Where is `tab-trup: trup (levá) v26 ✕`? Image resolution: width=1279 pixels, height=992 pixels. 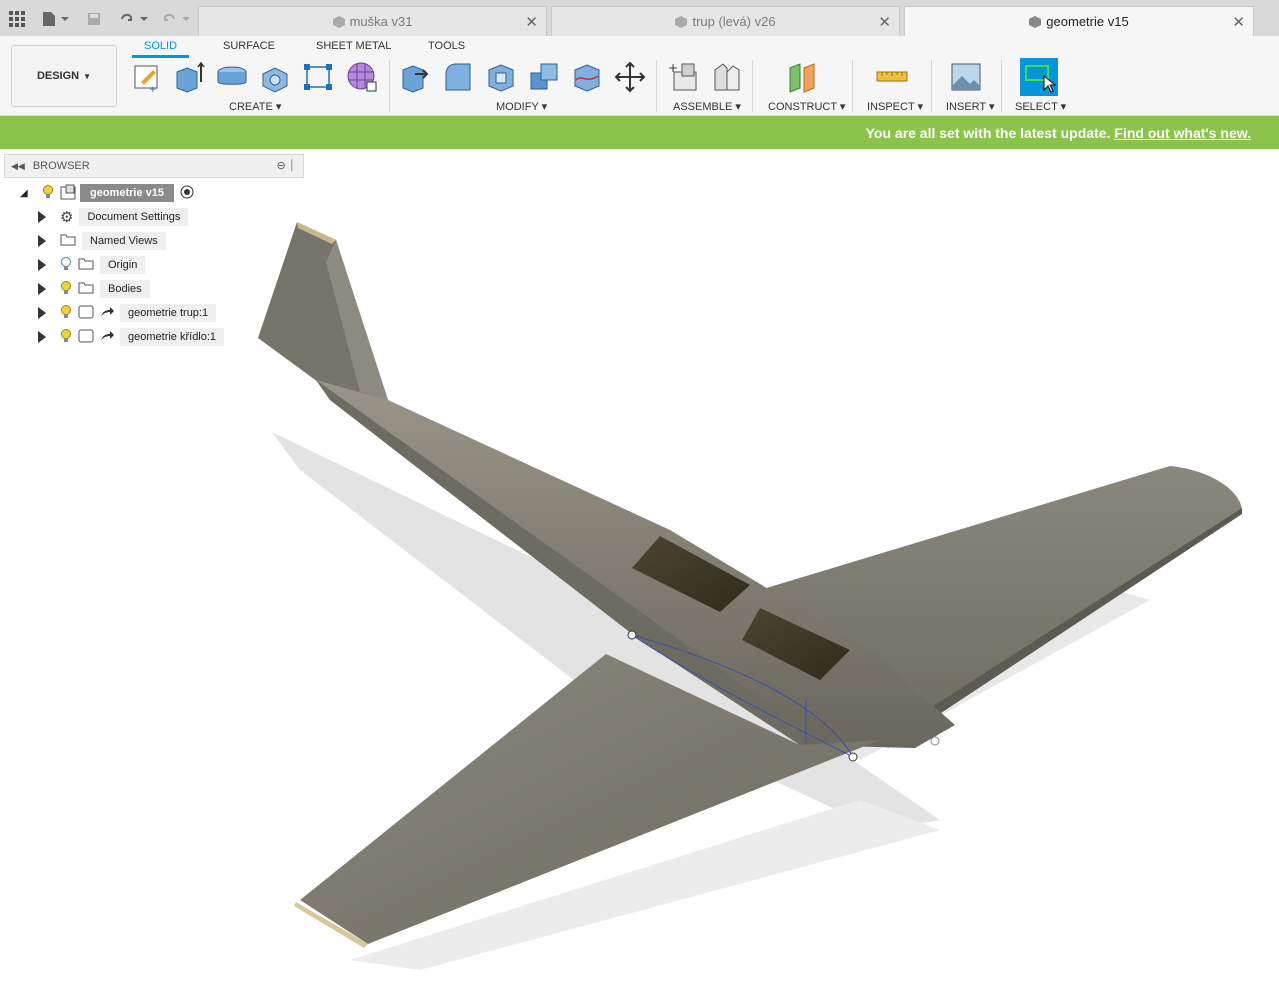
tab-trup: trup (levá) v26 ✕ is located at coordinates (725, 21).